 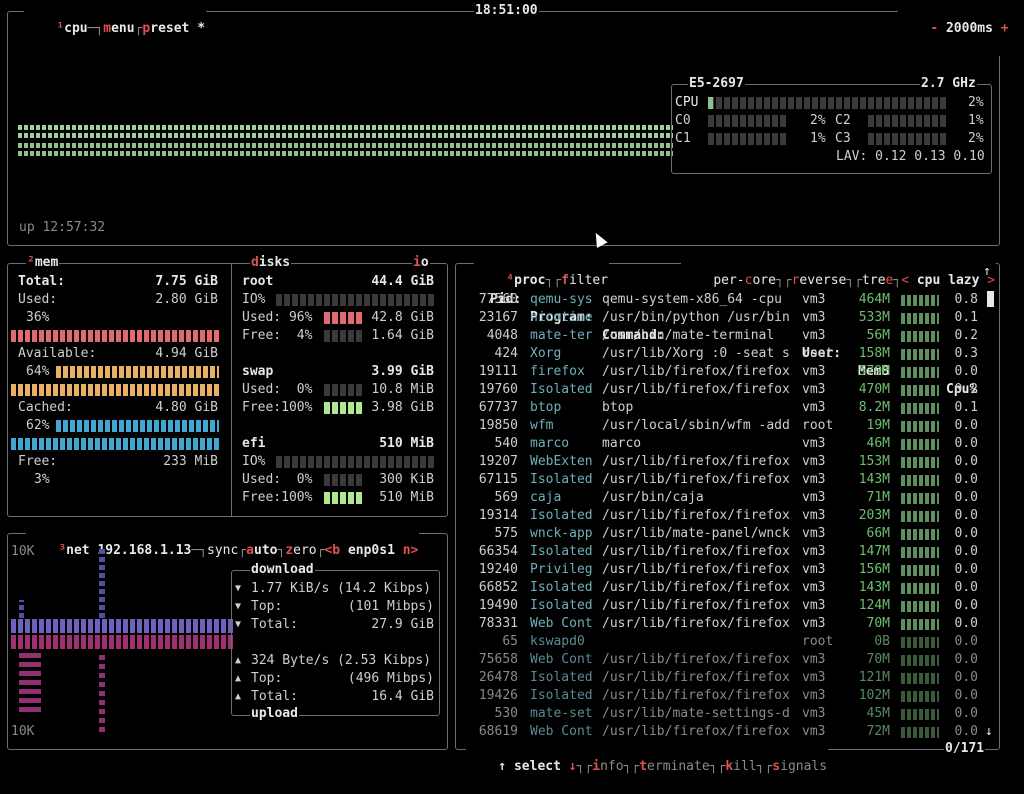 What do you see at coordinates (137, 426) in the screenshot?
I see `mem-cached-graph` at bounding box center [137, 426].